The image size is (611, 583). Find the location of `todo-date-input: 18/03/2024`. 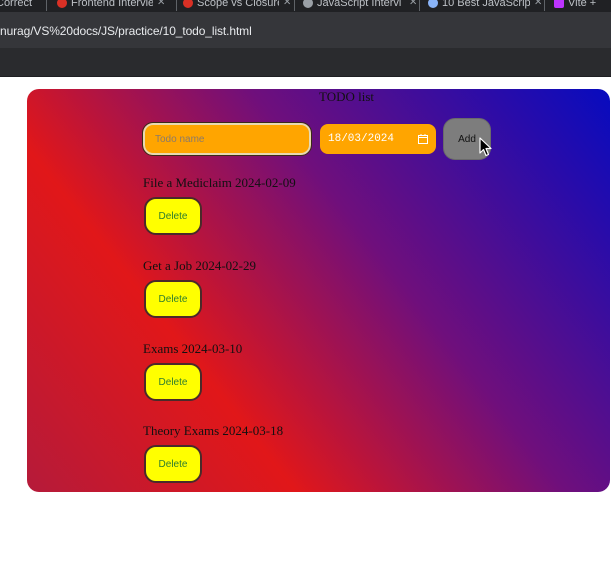

todo-date-input: 18/03/2024 is located at coordinates (378, 139).